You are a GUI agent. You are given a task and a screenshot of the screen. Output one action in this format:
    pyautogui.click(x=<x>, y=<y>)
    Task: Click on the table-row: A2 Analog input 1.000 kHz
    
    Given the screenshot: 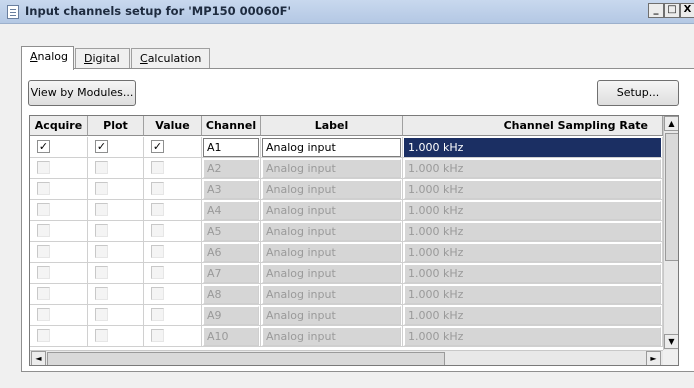 What is the action you would take?
    pyautogui.click(x=346, y=168)
    